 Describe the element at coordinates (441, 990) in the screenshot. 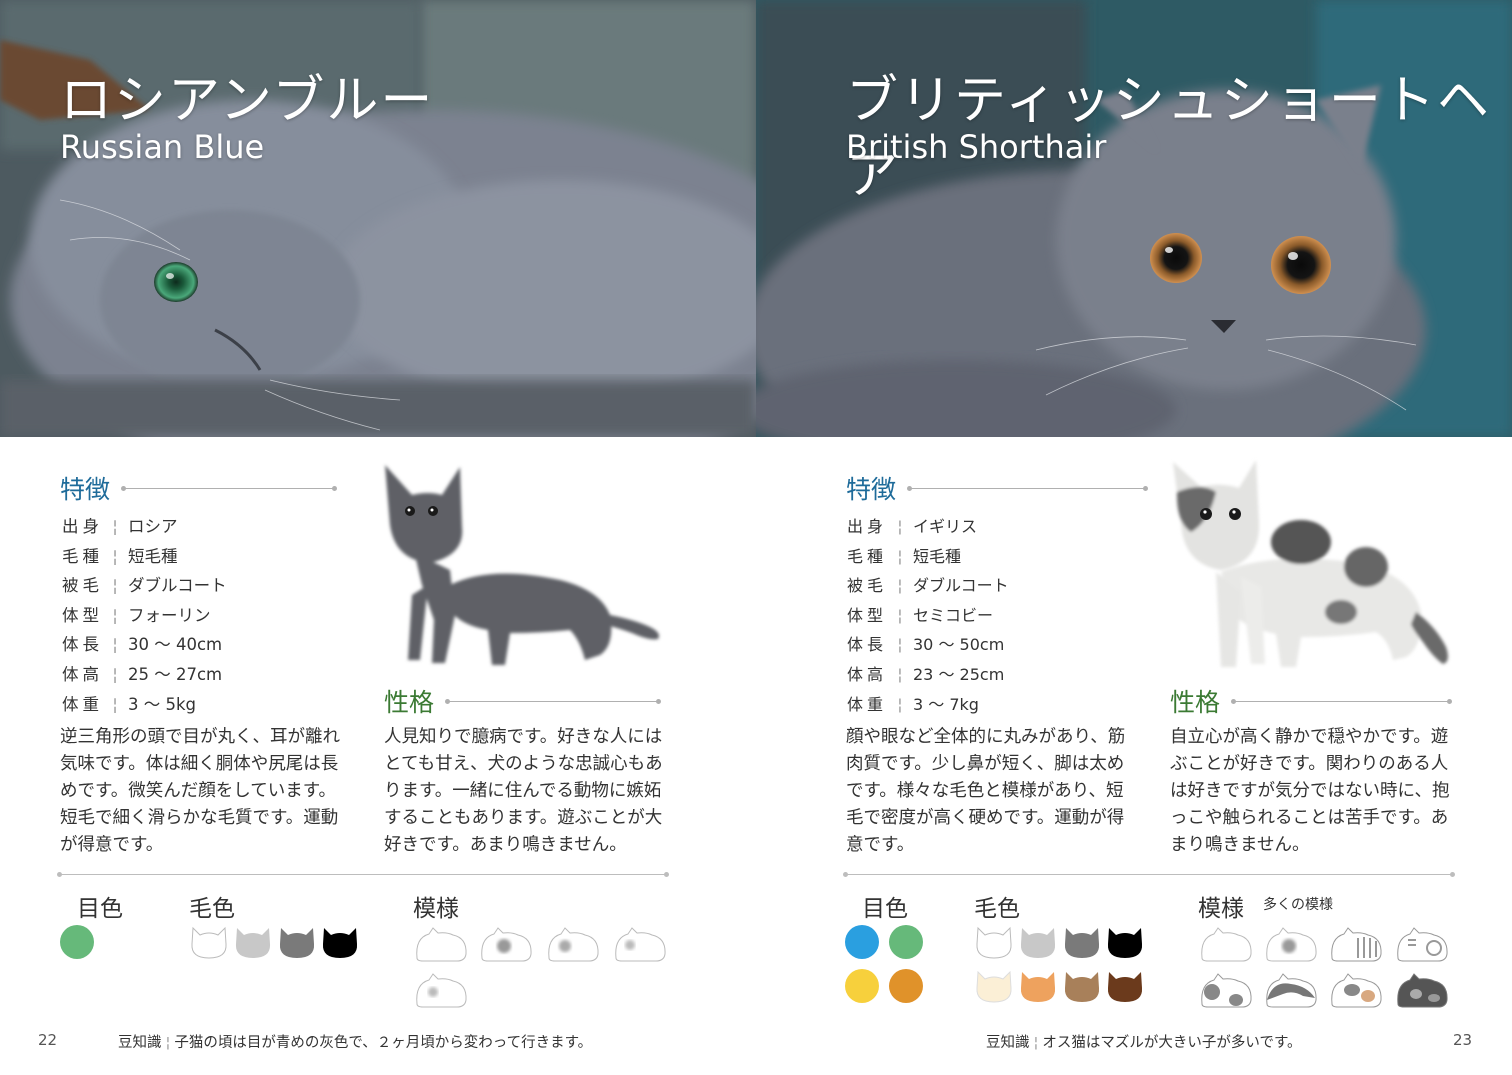

I see `pattern-shell-icon` at that location.